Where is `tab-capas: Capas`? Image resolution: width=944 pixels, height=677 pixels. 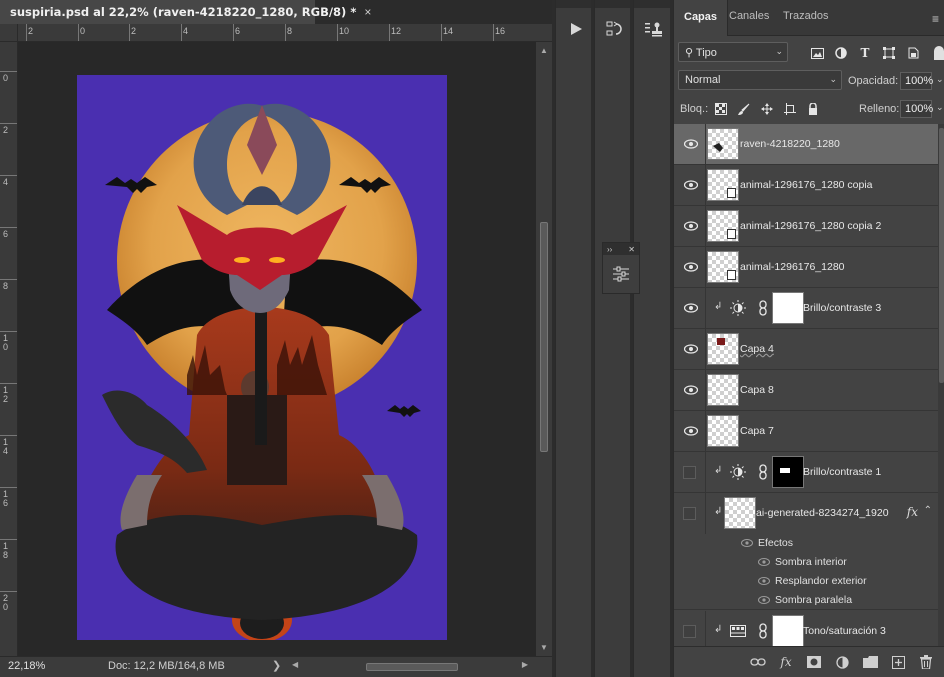
tab-capas: Capas is located at coordinates (701, 18).